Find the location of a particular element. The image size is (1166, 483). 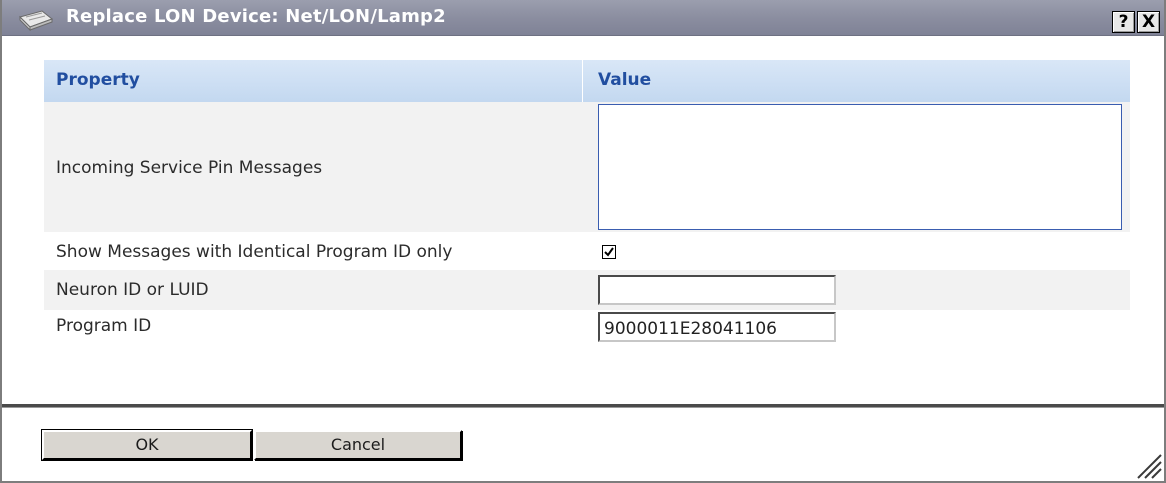

program-id-input is located at coordinates (717, 327).